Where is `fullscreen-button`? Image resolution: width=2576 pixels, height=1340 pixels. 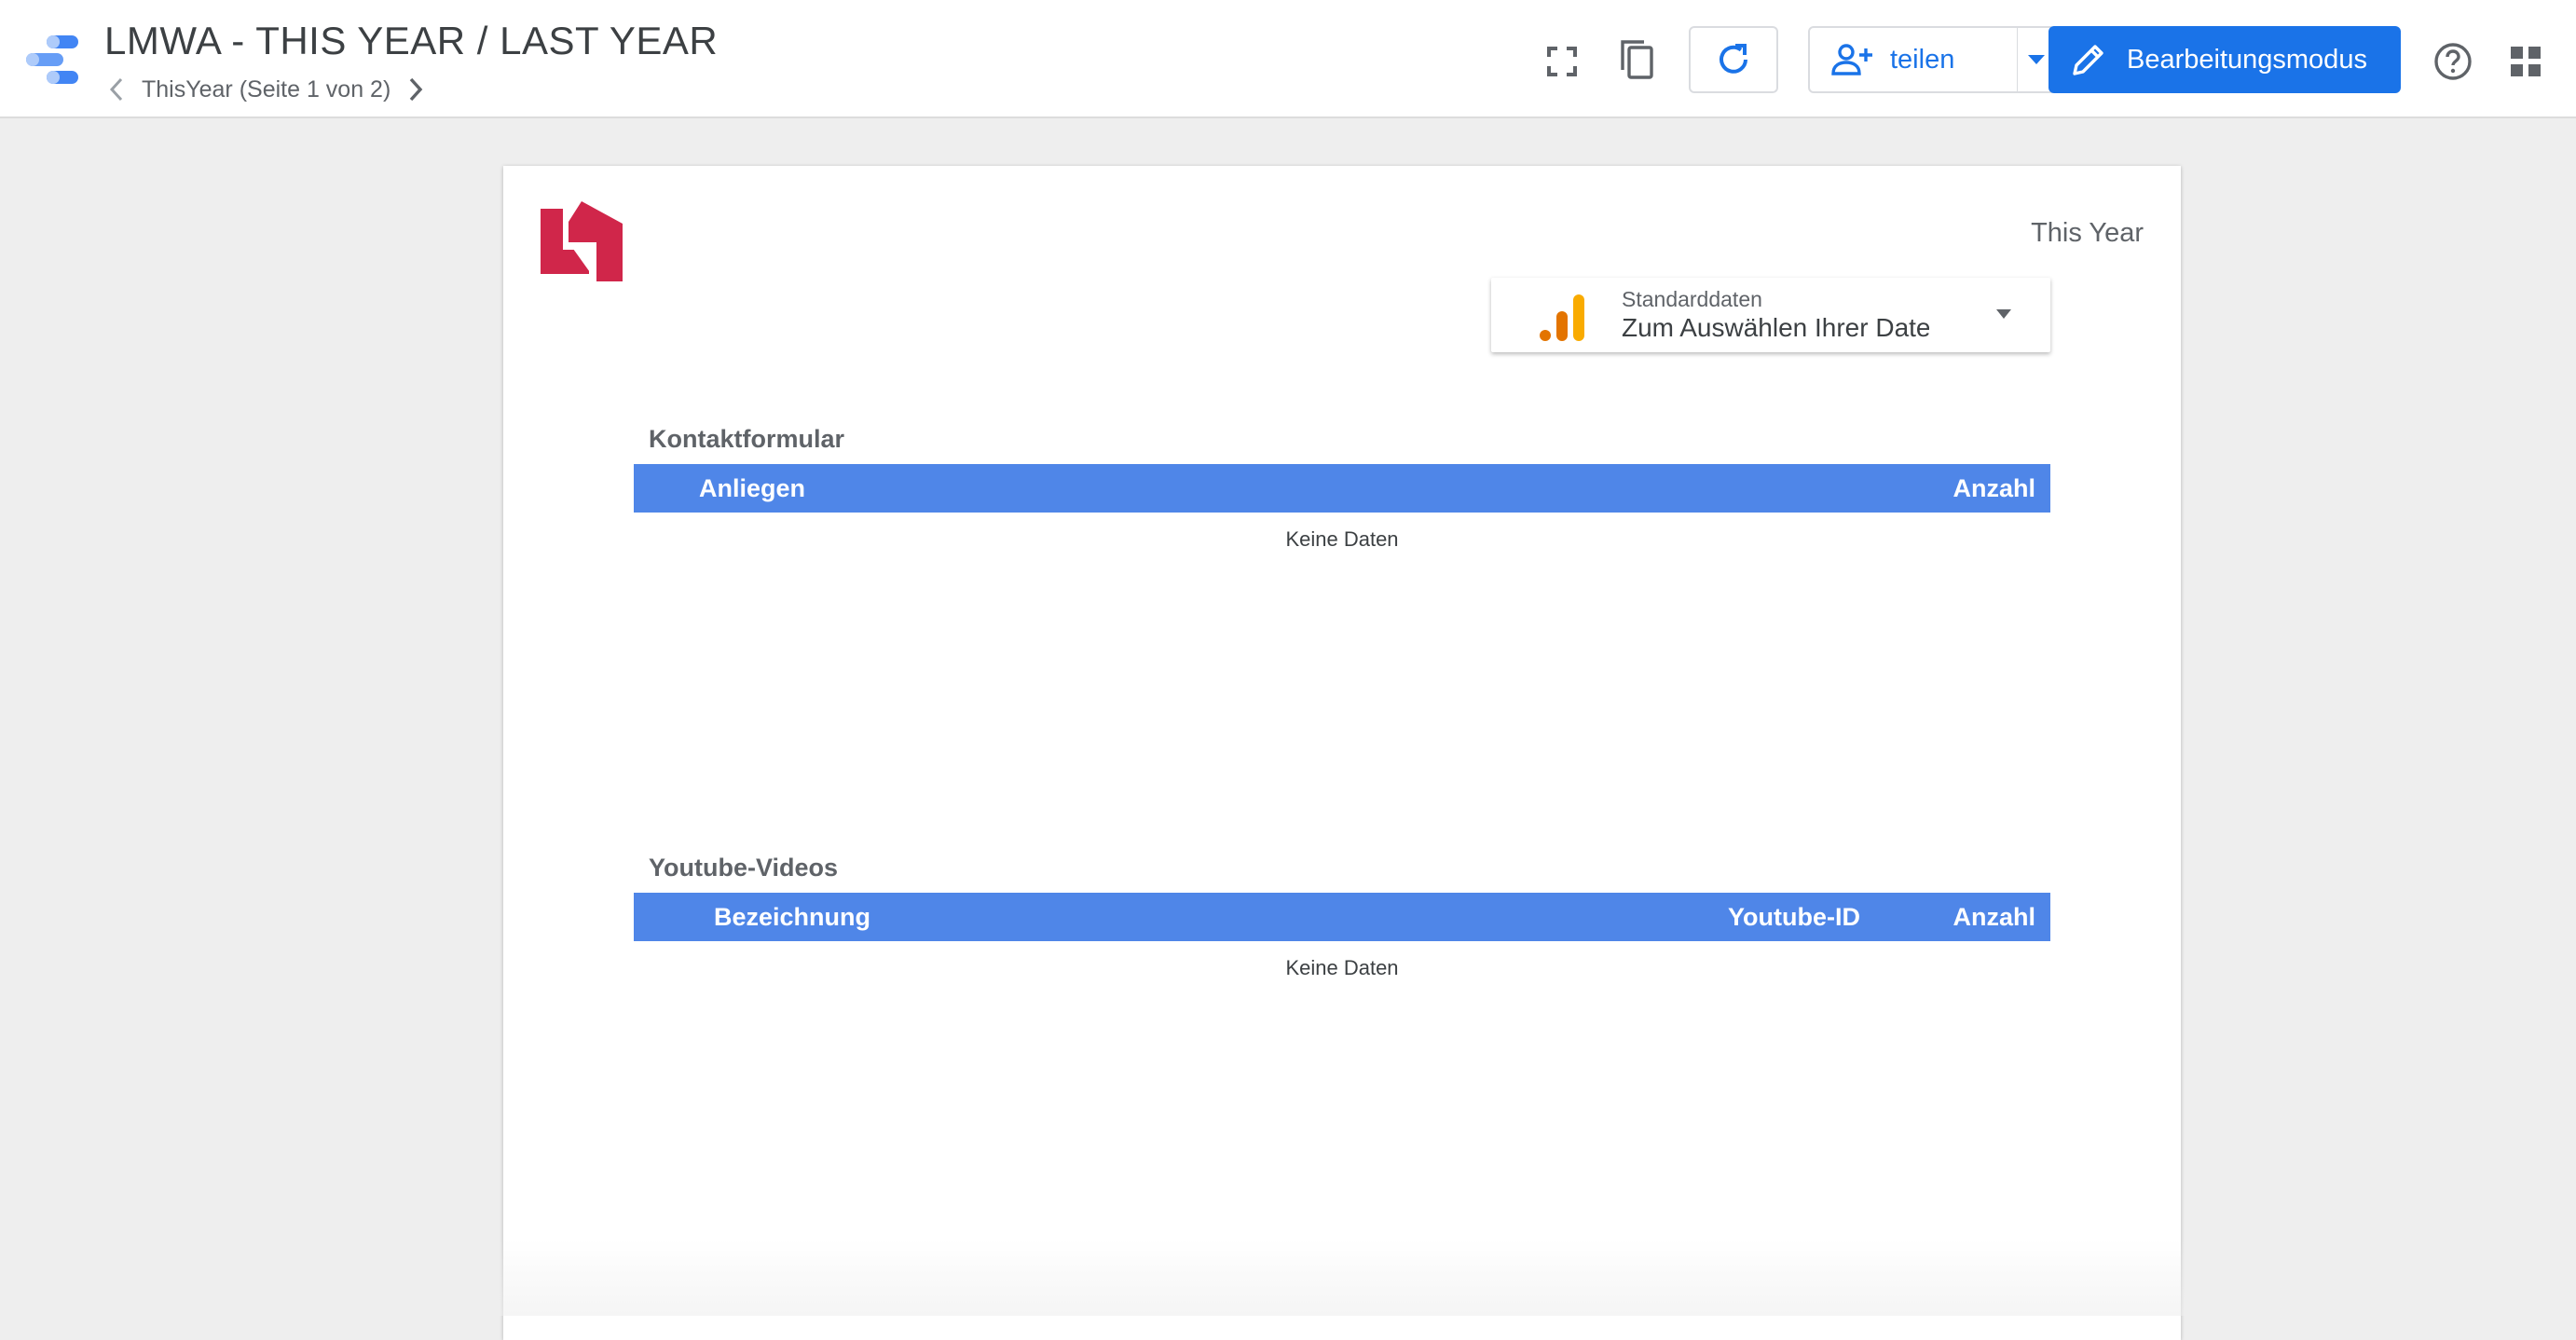 fullscreen-button is located at coordinates (1562, 61).